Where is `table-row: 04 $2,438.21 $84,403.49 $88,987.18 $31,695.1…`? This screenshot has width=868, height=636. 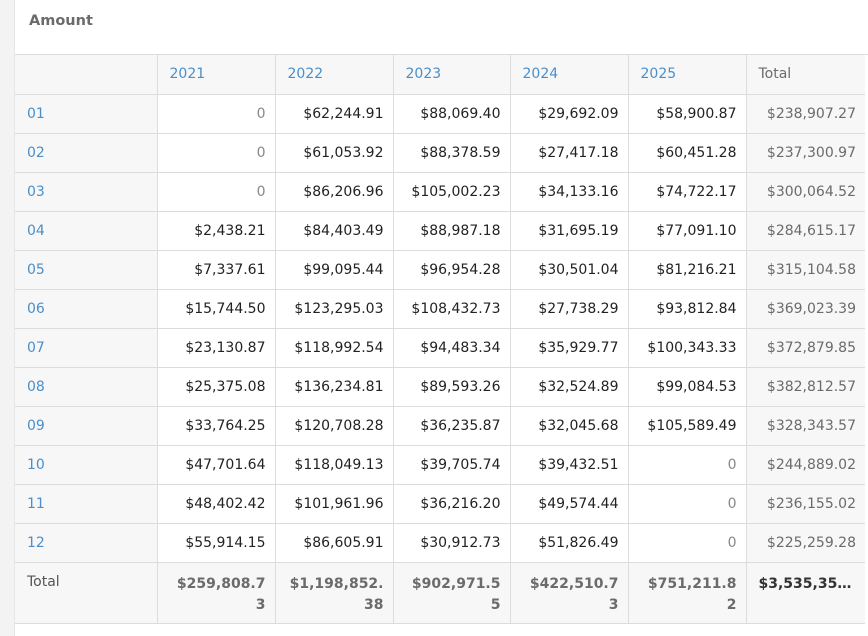 table-row: 04 $2,438.21 $84,403.49 $88,987.18 $31,695.1… is located at coordinates (440, 231).